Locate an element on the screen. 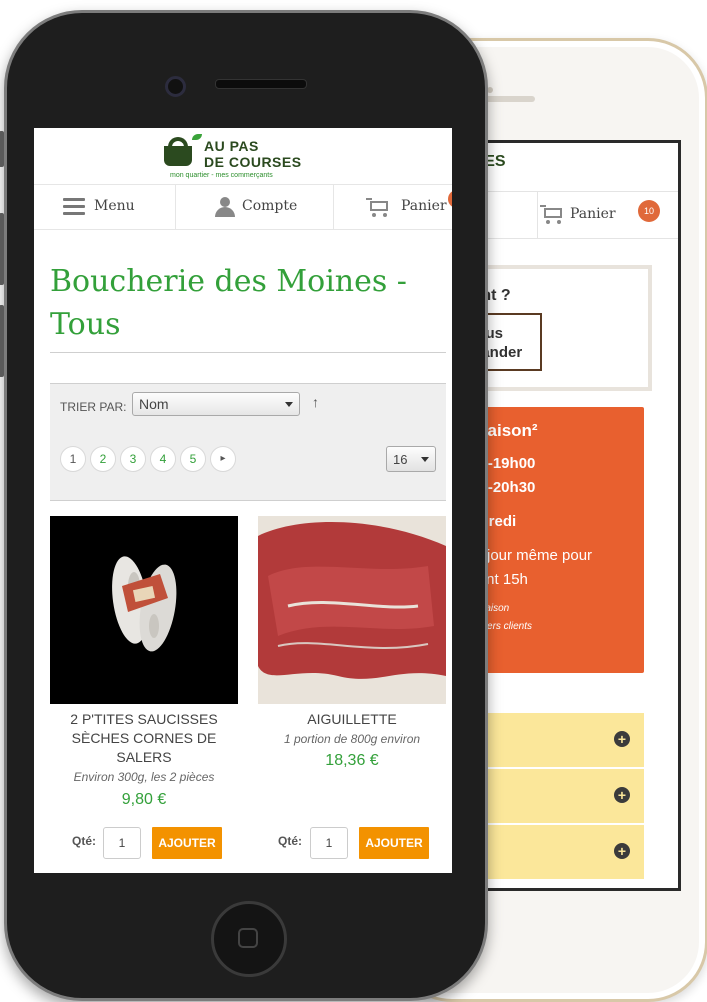  sort-label: TRIER PAR: is located at coordinates (93, 407).